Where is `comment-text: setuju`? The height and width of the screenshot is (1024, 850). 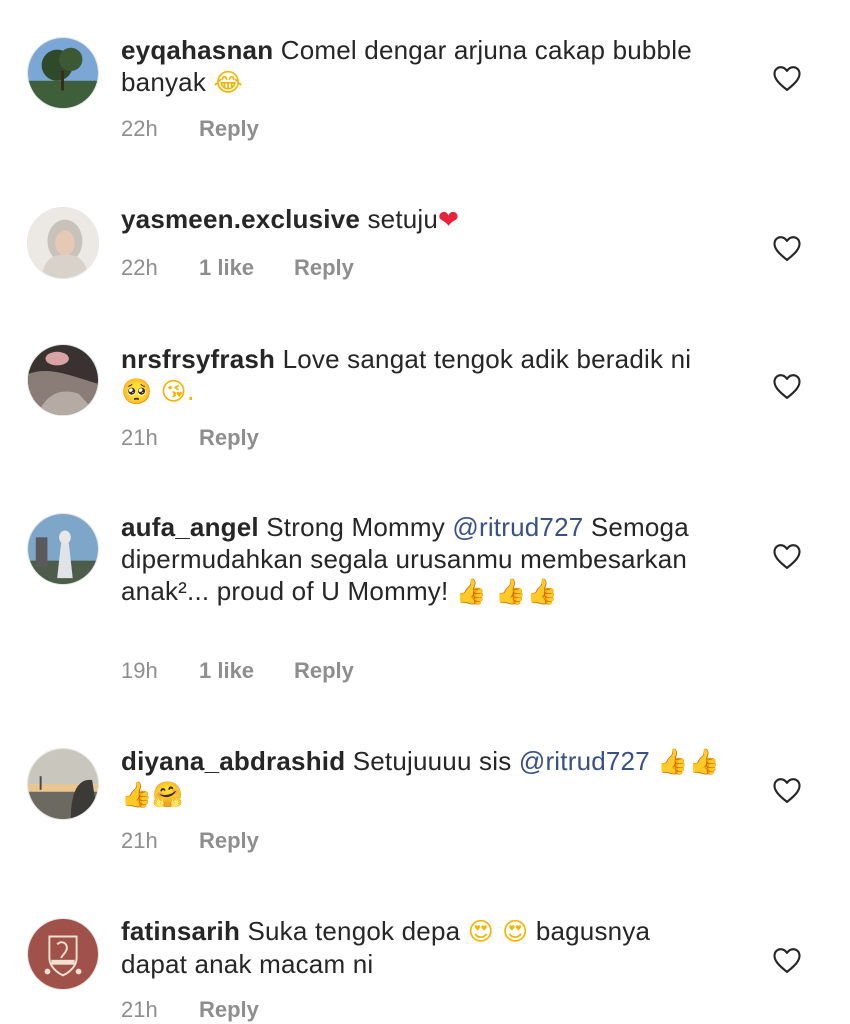 comment-text: setuju is located at coordinates (403, 219).